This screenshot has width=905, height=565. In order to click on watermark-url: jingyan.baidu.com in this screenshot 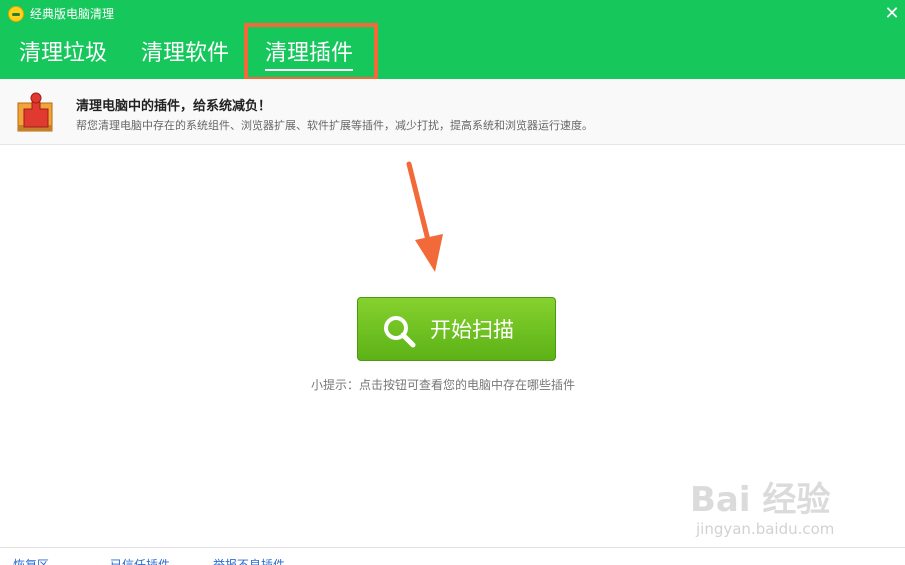, I will do `click(765, 529)`.